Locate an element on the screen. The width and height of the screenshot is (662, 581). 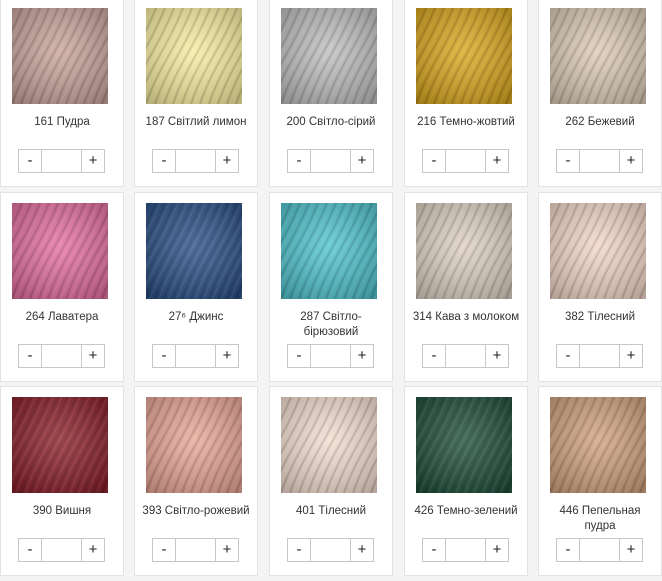
product-card: 262 Бежевий - + is located at coordinates (600, 93).